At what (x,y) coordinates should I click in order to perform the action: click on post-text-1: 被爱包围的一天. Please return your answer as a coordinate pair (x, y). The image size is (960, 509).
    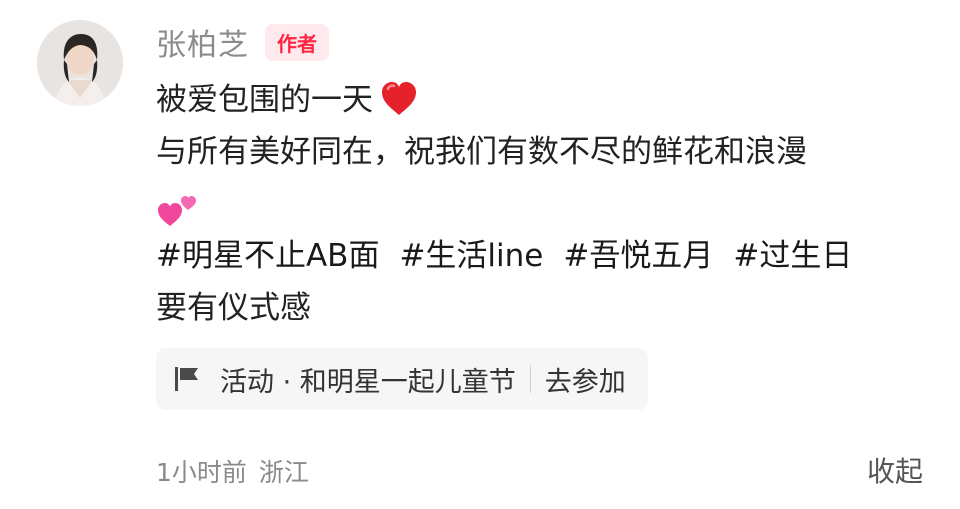
    Looking at the image, I should click on (264, 100).